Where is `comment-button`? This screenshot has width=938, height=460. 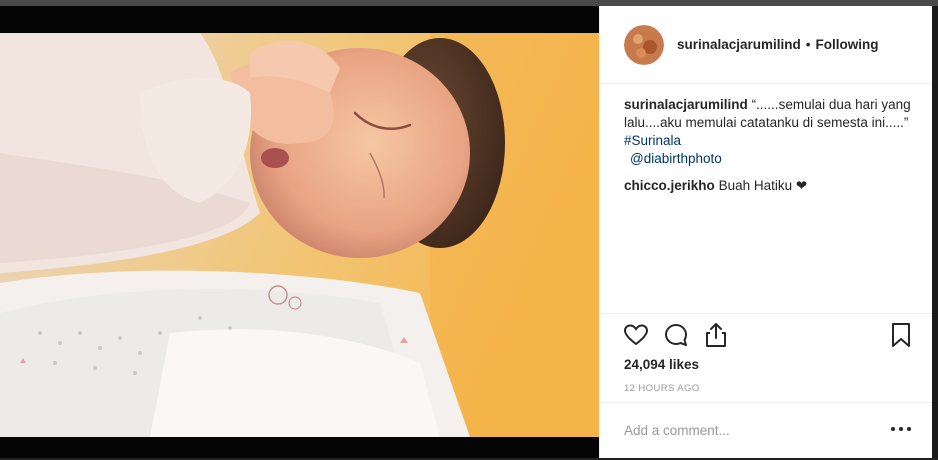 comment-button is located at coordinates (676, 335).